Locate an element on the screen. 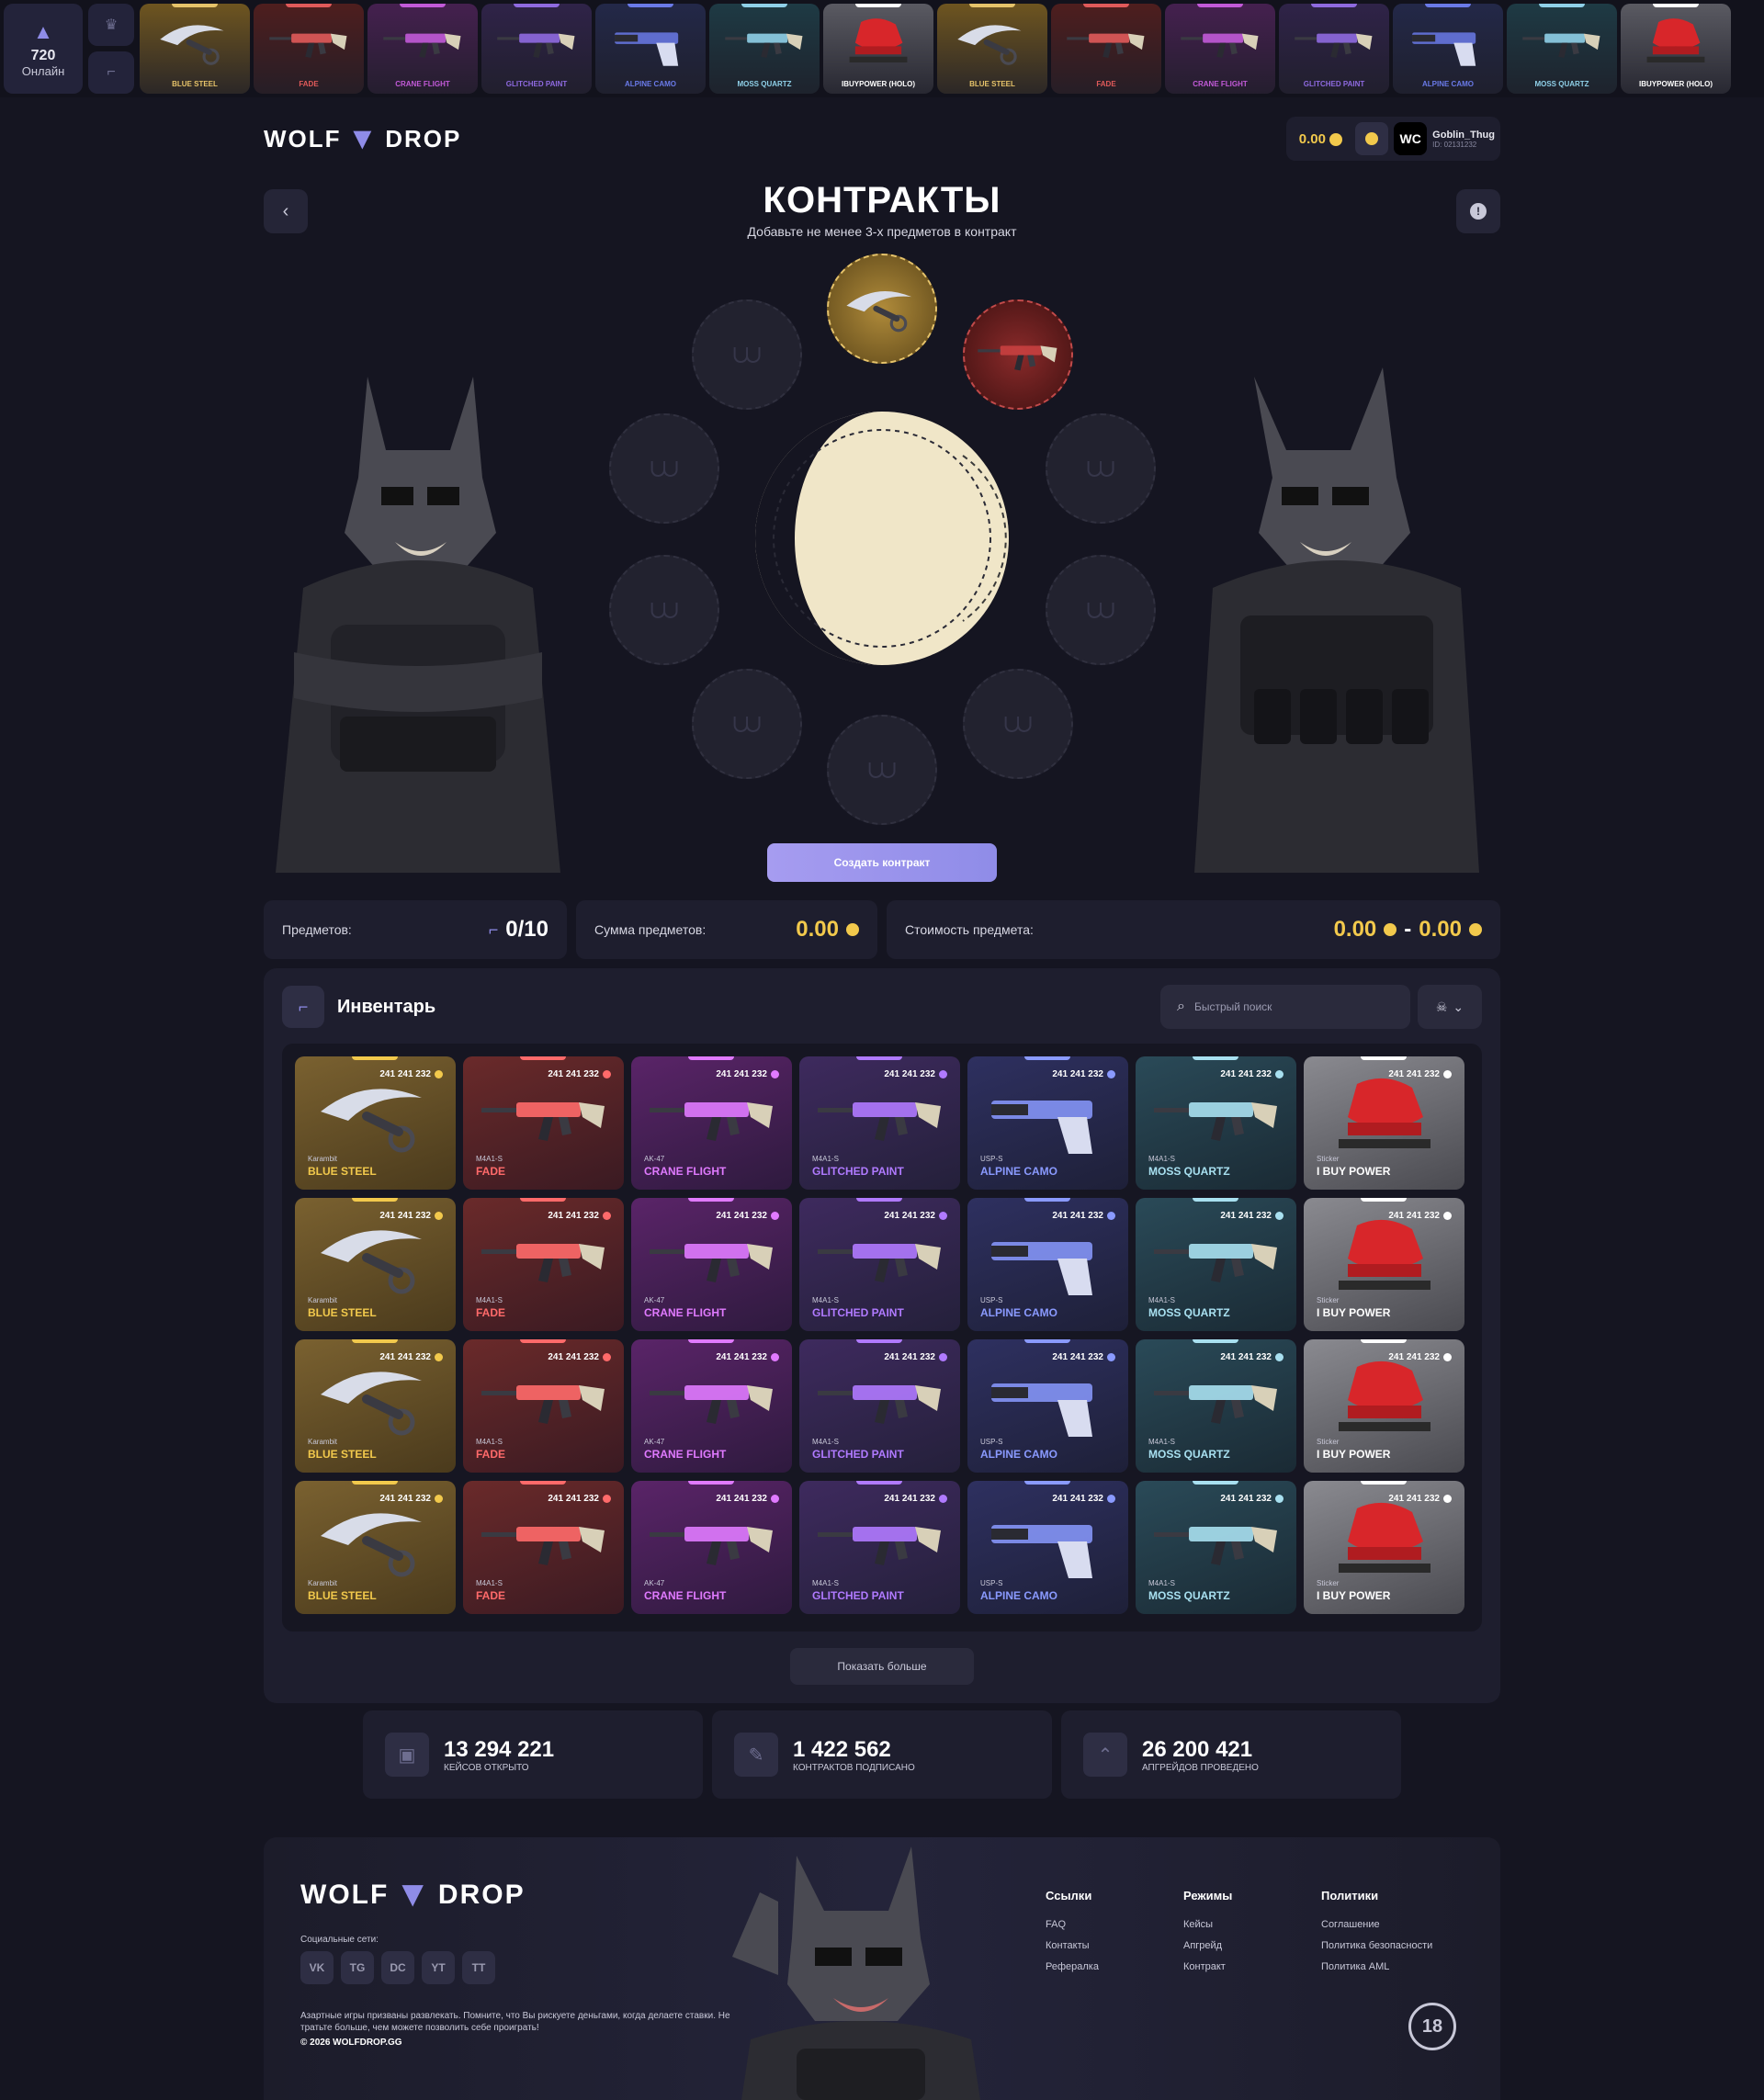 The image size is (1764, 2100). balance: 0.00 is located at coordinates (1321, 139).